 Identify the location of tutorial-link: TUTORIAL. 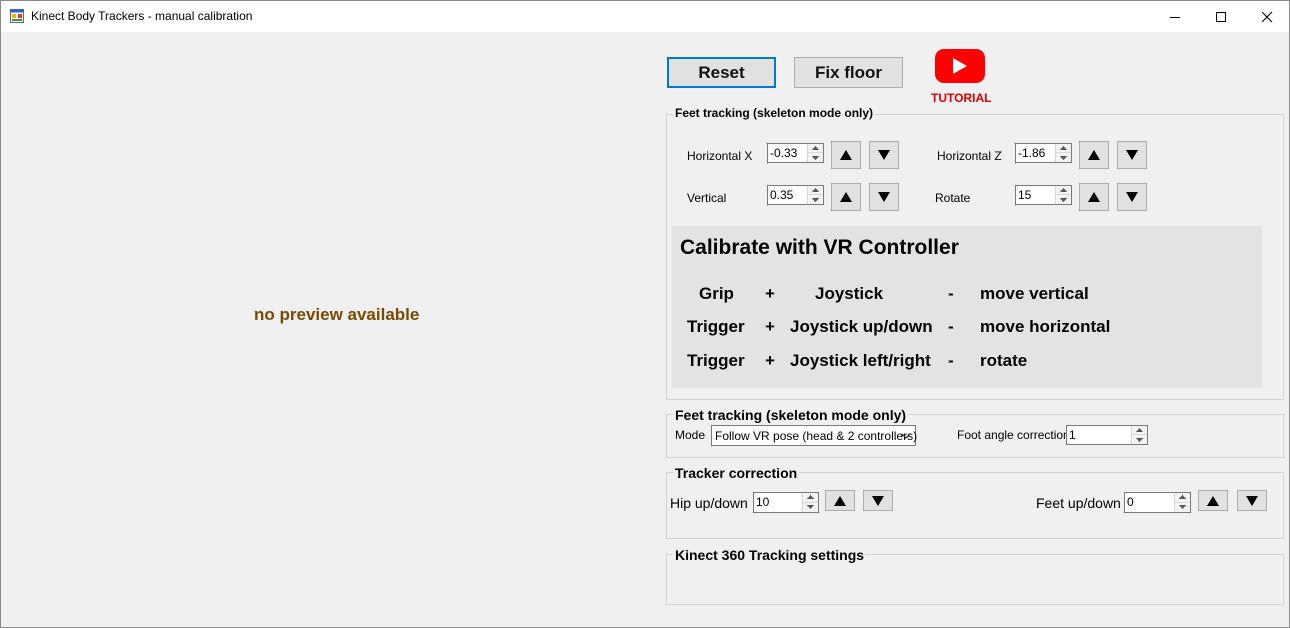
(962, 78).